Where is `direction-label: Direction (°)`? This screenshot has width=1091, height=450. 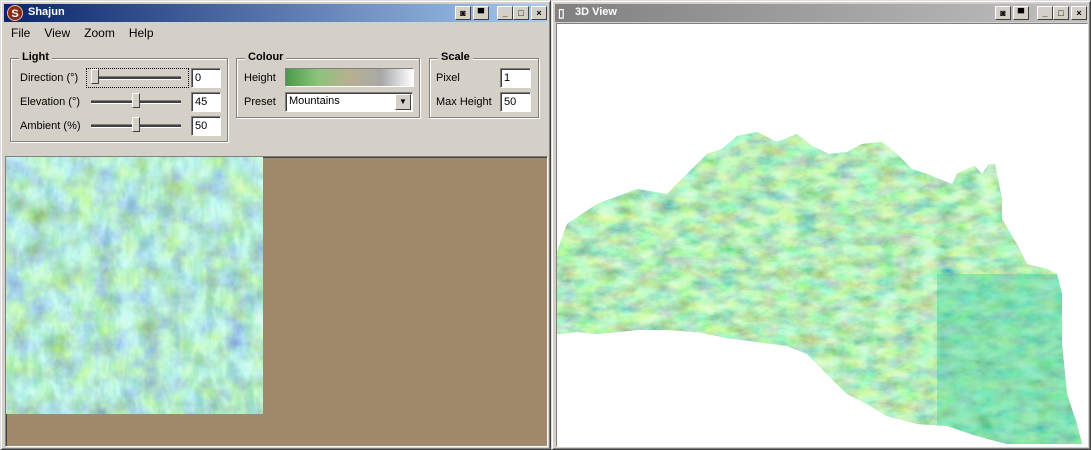
direction-label: Direction (°) is located at coordinates (49, 78).